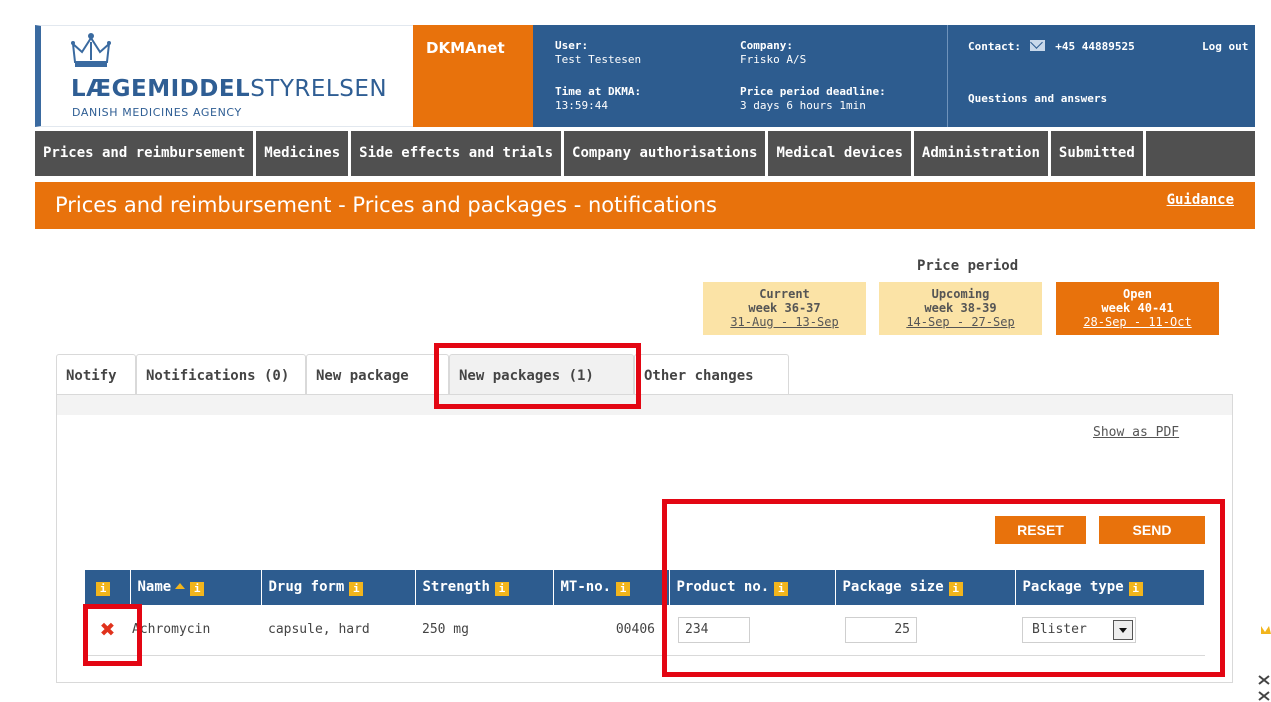 This screenshot has width=1271, height=702. I want to click on period-label: Upcoming, so click(960, 294).